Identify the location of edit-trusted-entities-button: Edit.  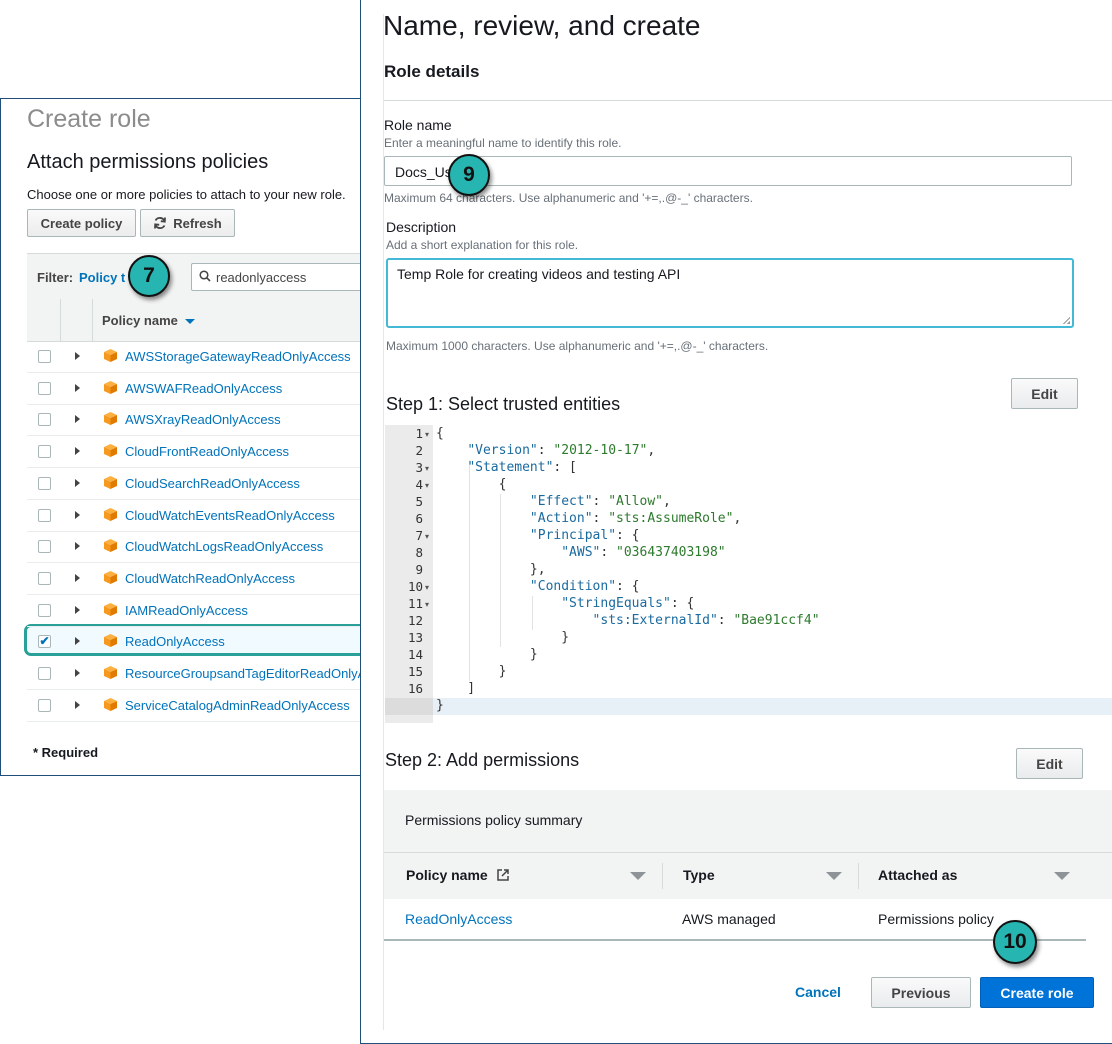
(1044, 393).